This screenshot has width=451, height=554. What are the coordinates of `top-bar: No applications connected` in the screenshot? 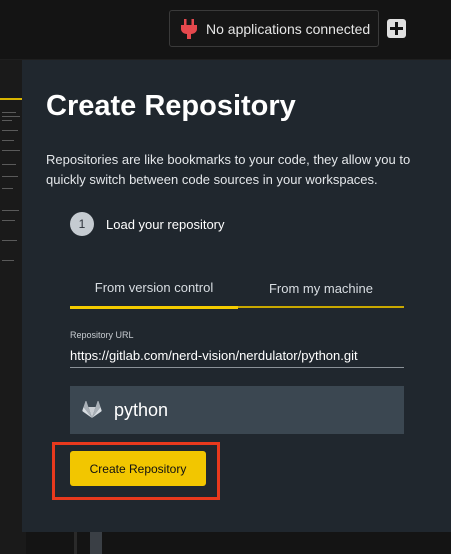 It's located at (225, 30).